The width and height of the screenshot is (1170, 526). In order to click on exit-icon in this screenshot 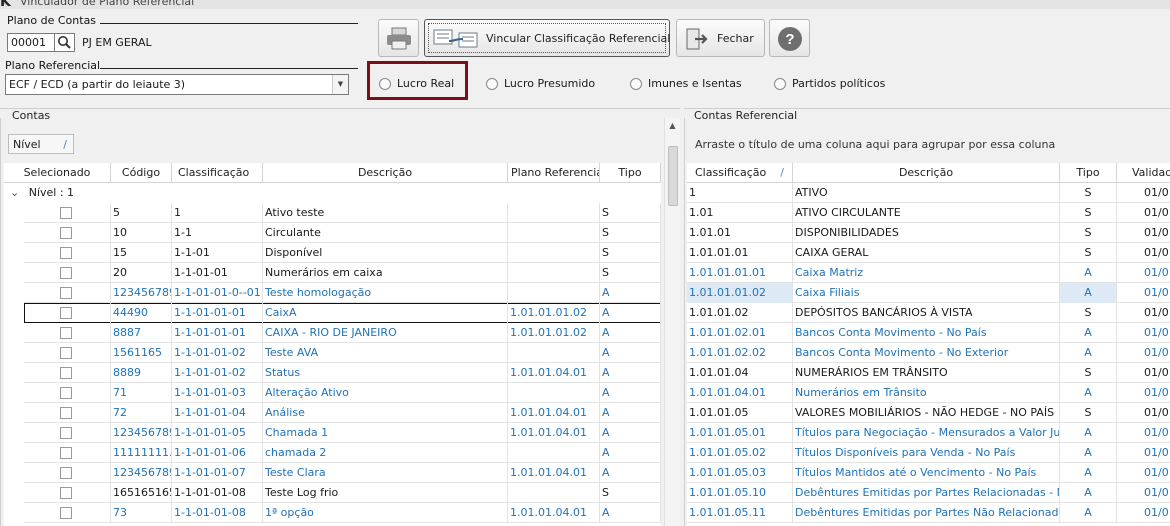, I will do `click(697, 39)`.